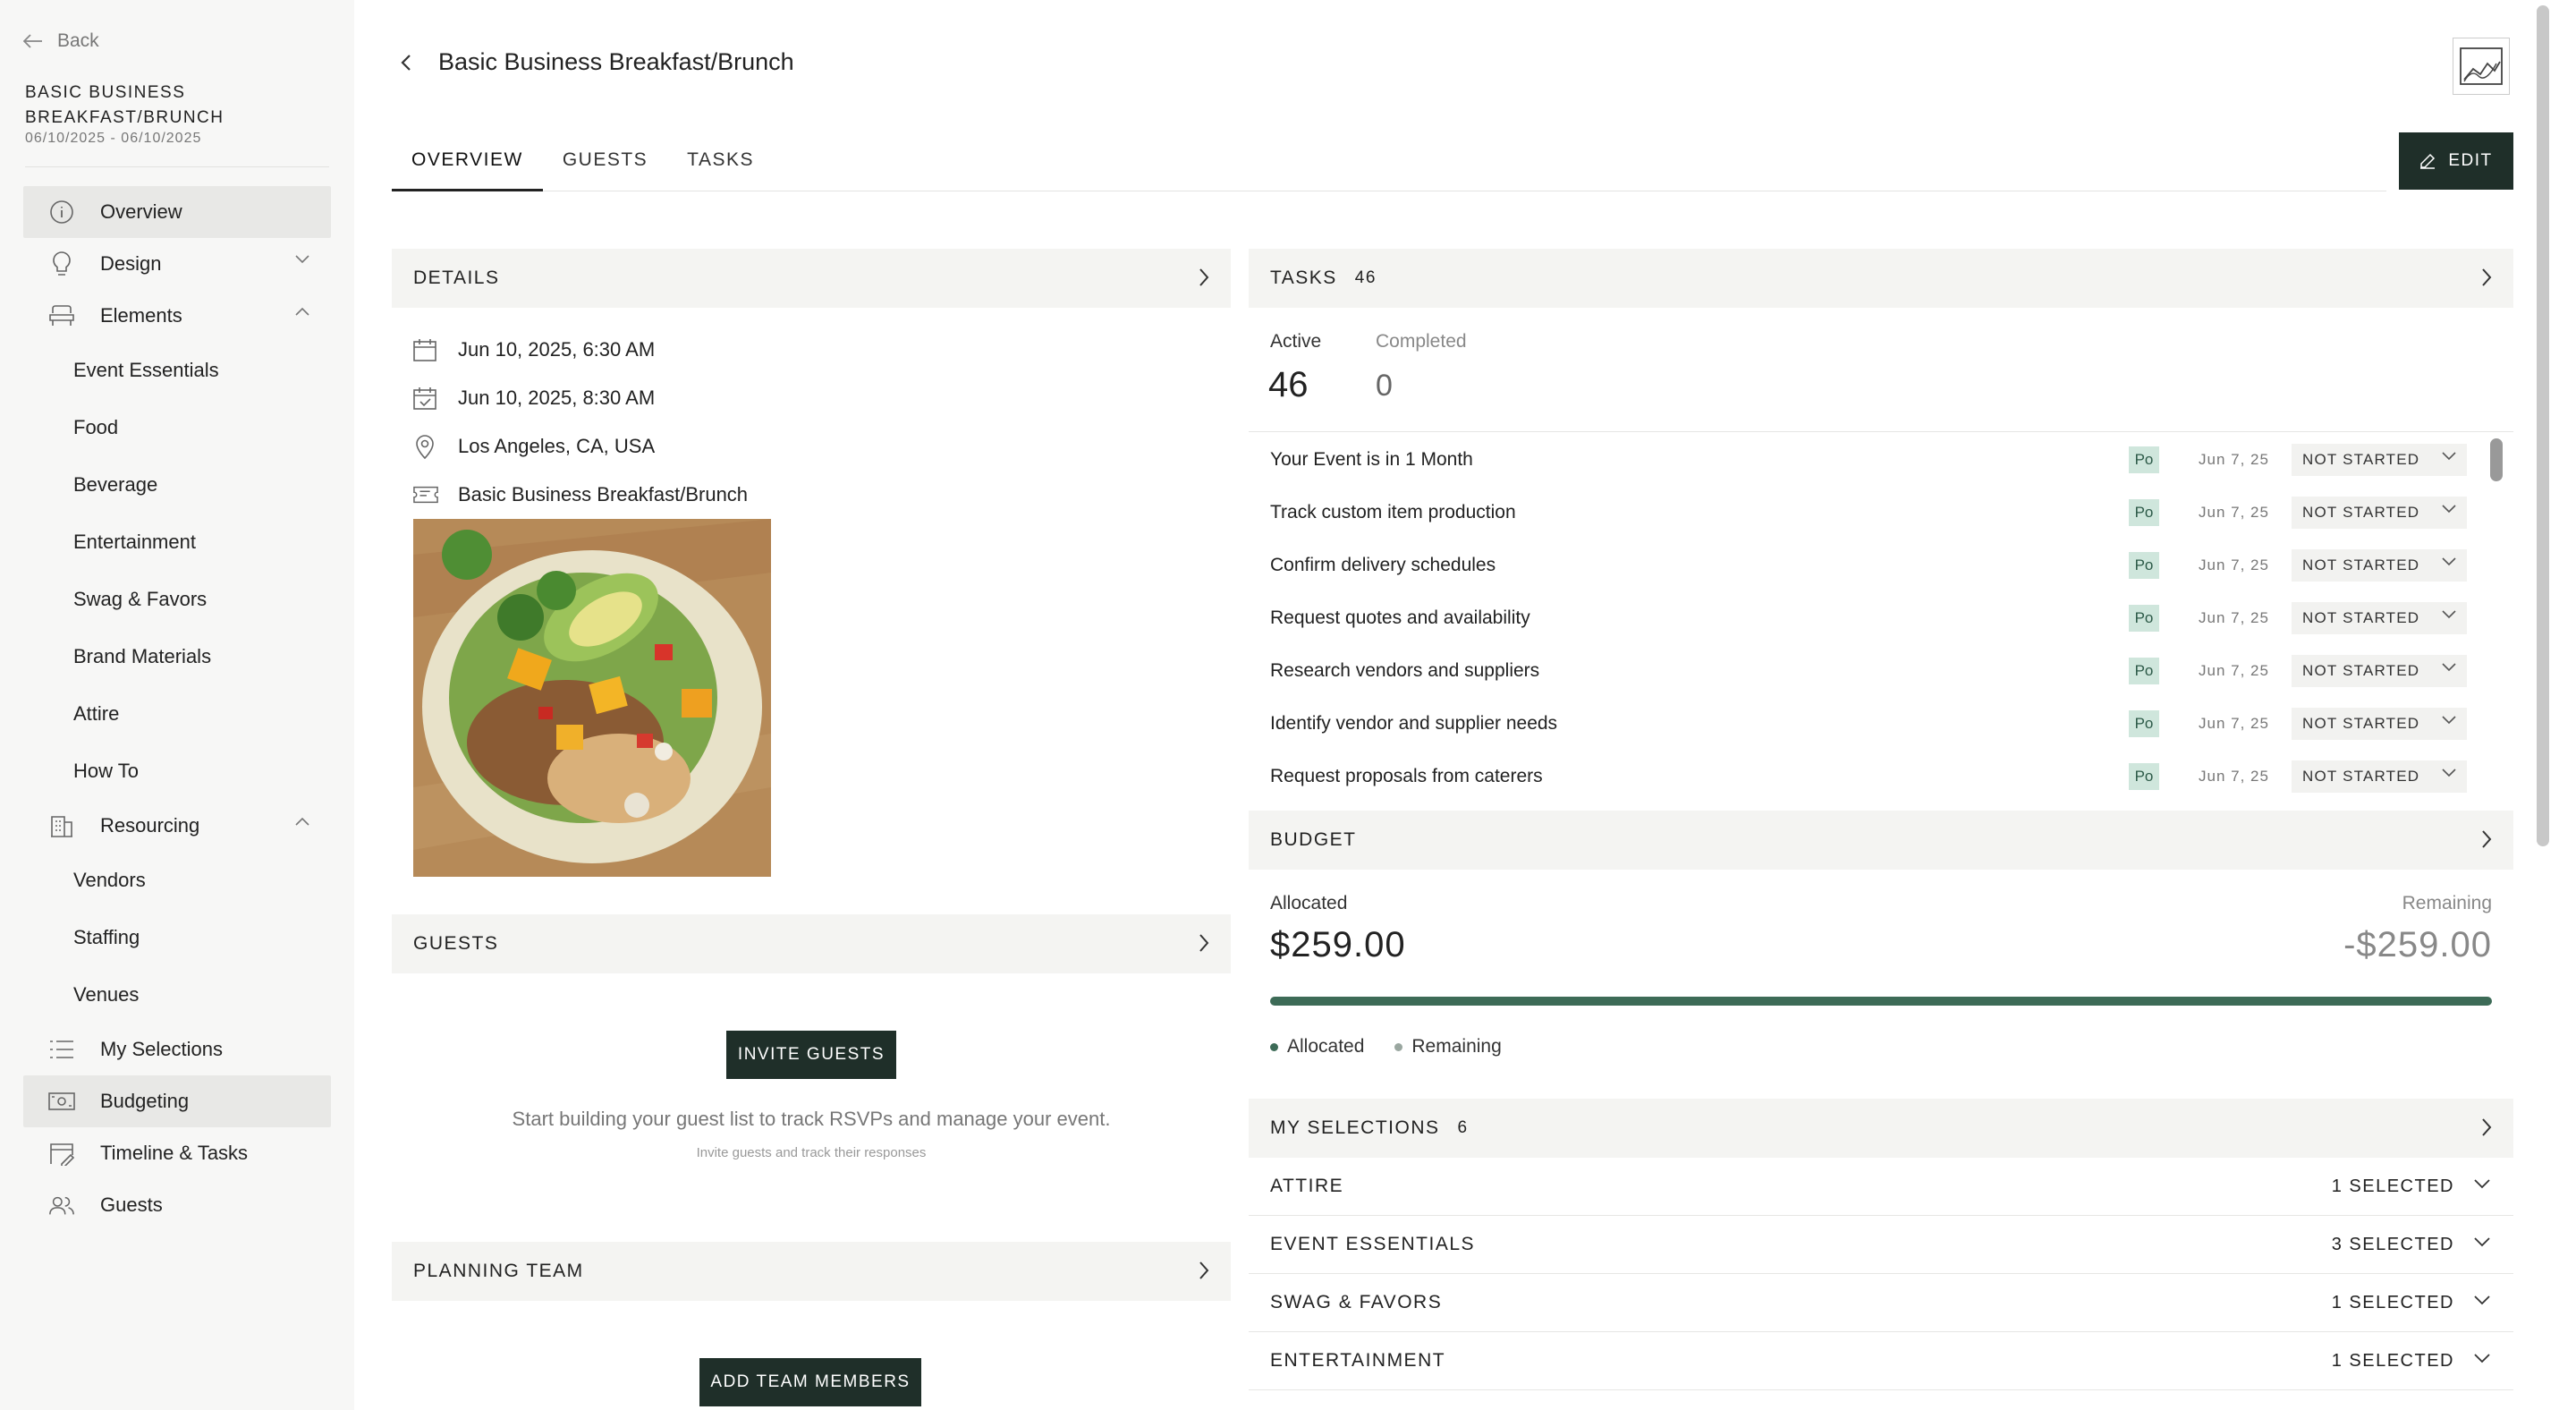 The width and height of the screenshot is (2576, 1410). I want to click on guests-header: GUESTS, so click(811, 944).